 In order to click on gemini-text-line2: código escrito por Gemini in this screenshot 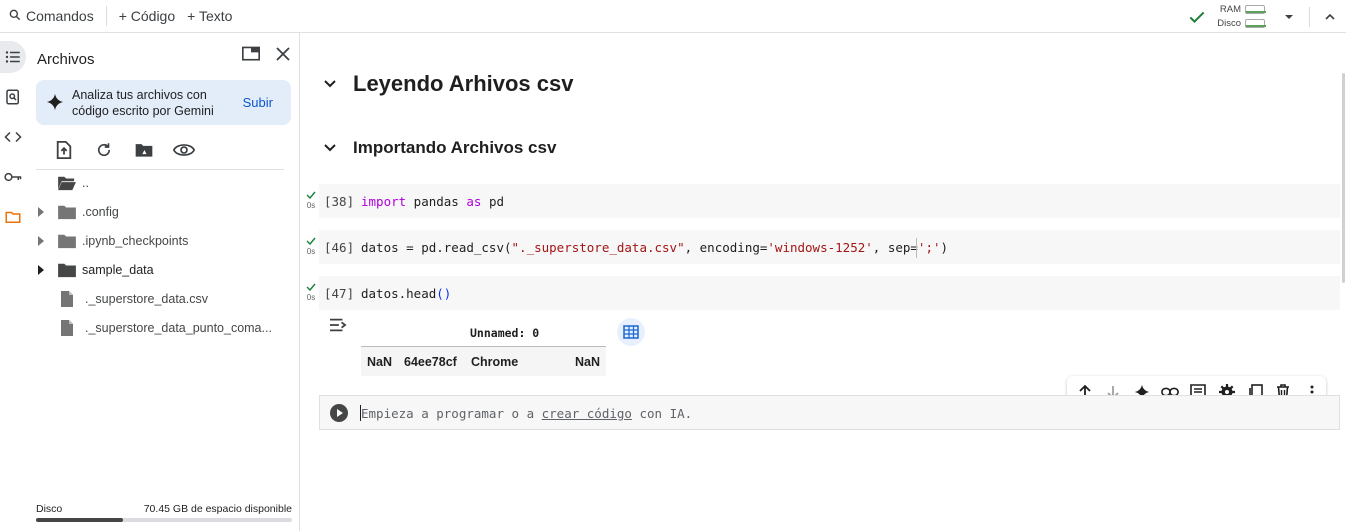, I will do `click(143, 111)`.